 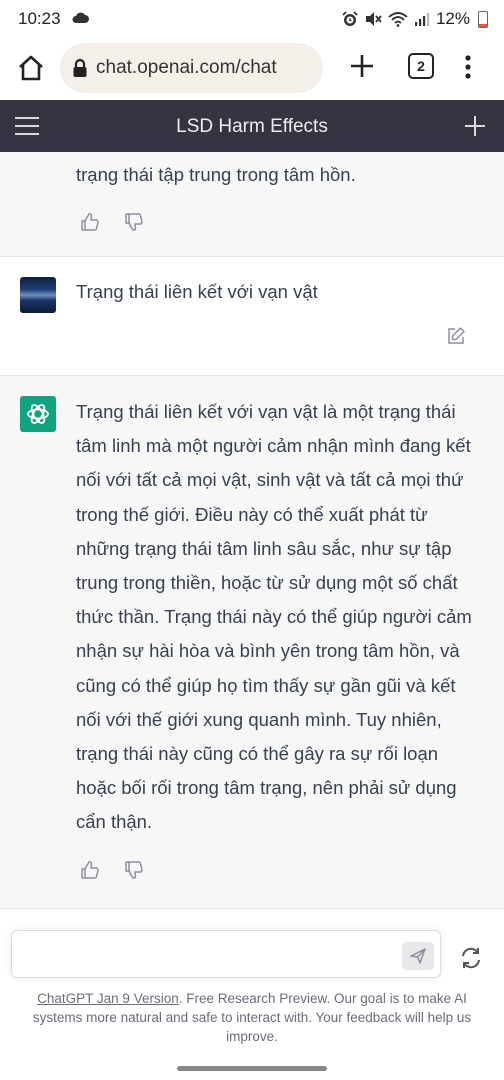 I want to click on more-icon, so click(x=468, y=67).